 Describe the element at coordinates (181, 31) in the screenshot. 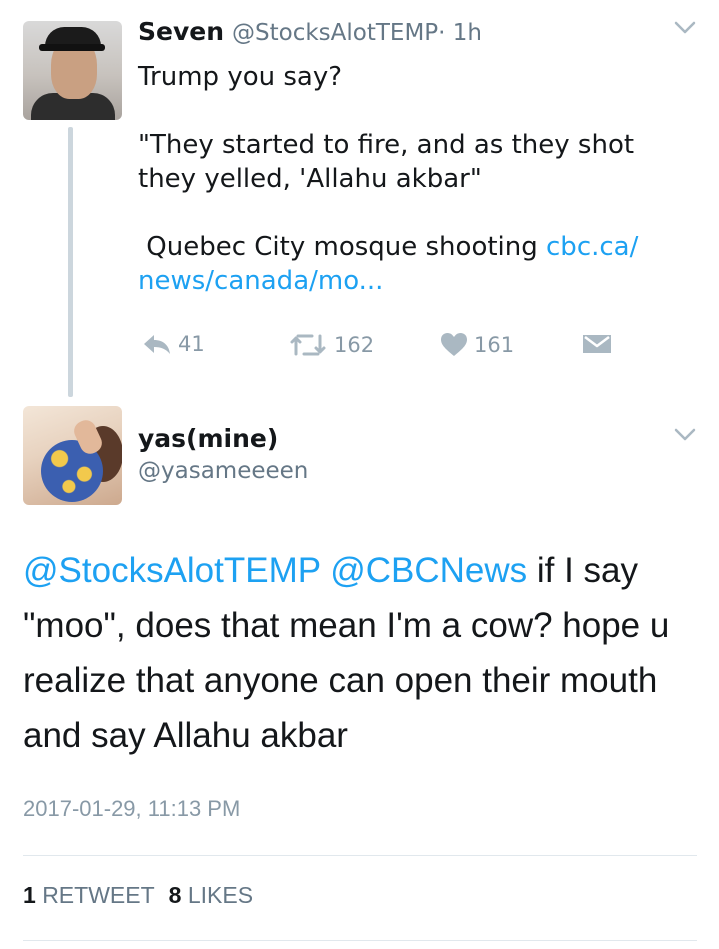

I see `tweet1-author-name: Seven` at that location.